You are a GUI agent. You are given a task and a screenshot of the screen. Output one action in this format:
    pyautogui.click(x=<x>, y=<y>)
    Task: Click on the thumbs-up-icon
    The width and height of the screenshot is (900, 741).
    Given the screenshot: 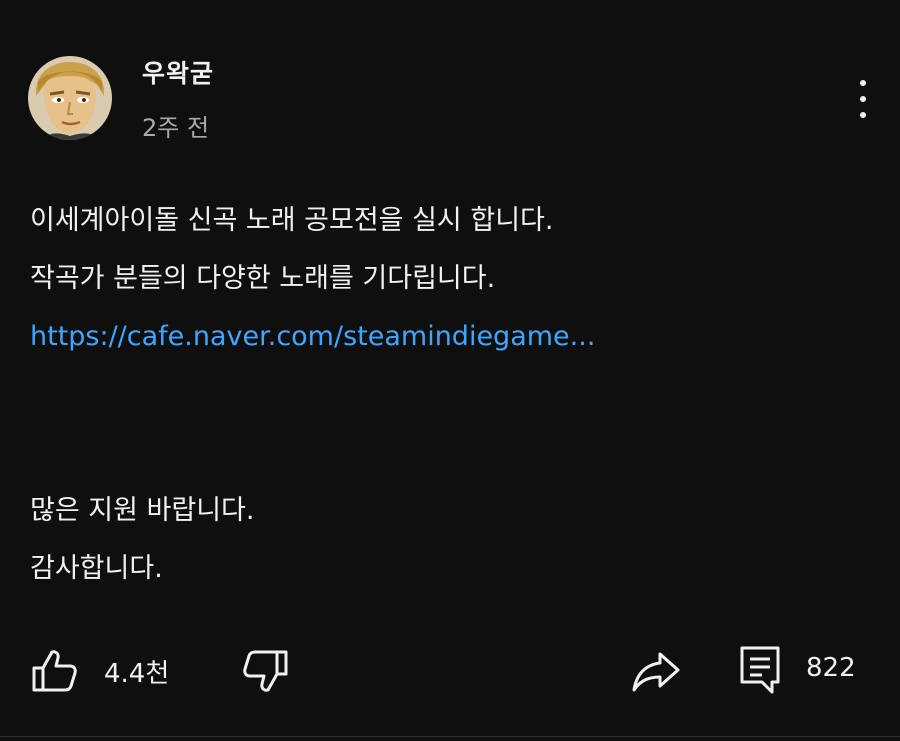 What is the action you would take?
    pyautogui.click(x=54, y=671)
    